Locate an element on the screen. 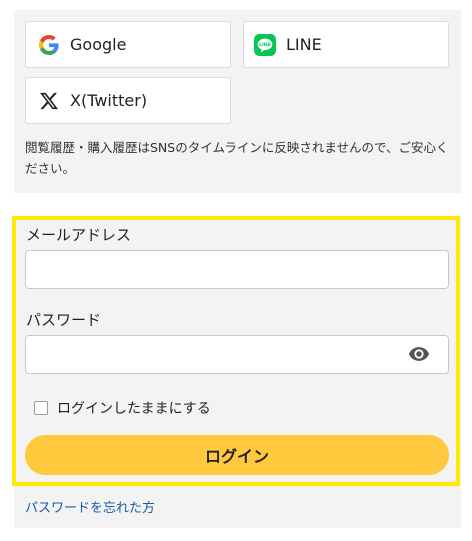 The image size is (472, 541). eye-icon is located at coordinates (419, 354).